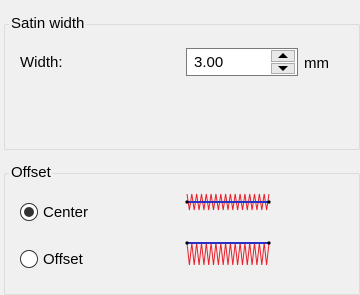 Image resolution: width=360 pixels, height=295 pixels. Describe the element at coordinates (41, 62) in the screenshot. I see `width-label: Width:` at that location.